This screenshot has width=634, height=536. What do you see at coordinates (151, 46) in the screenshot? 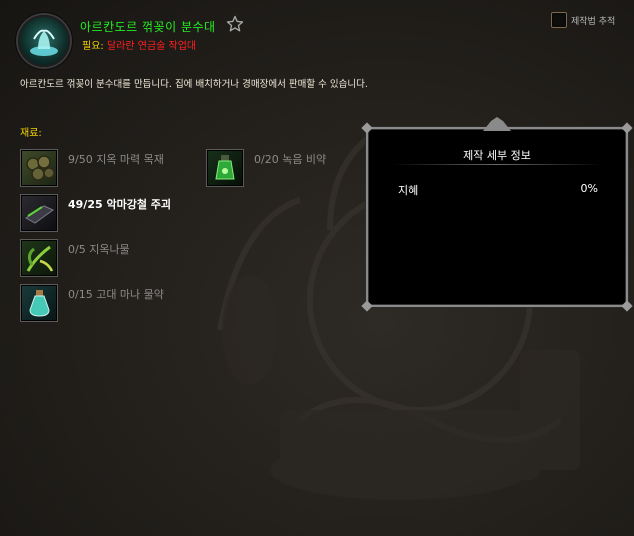
I see `requirement-value: 달라란 연금술 작업대` at bounding box center [151, 46].